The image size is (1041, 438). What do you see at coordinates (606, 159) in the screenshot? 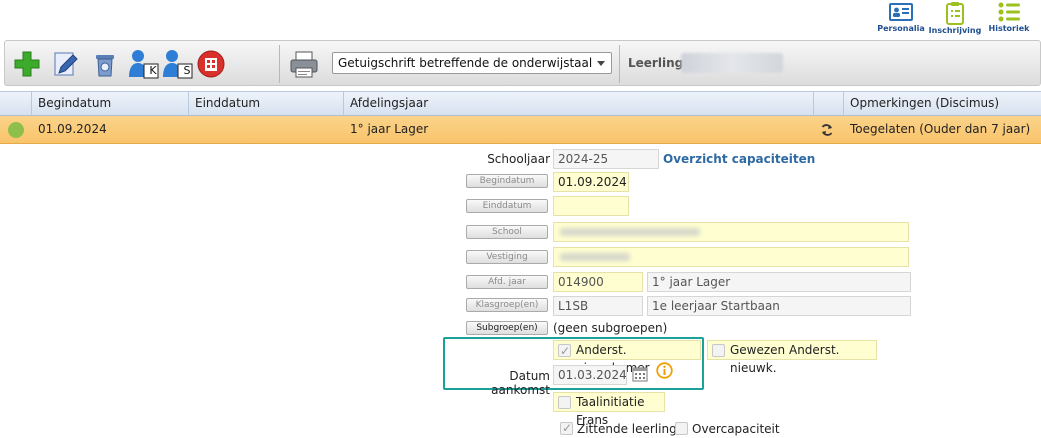
I see `schooljaar-field: 2024-25` at bounding box center [606, 159].